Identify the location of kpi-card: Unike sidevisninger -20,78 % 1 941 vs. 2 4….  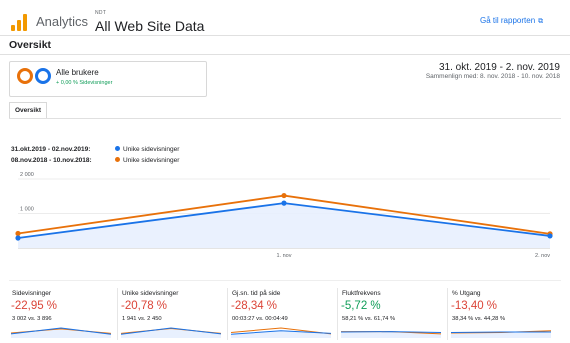
(172, 313).